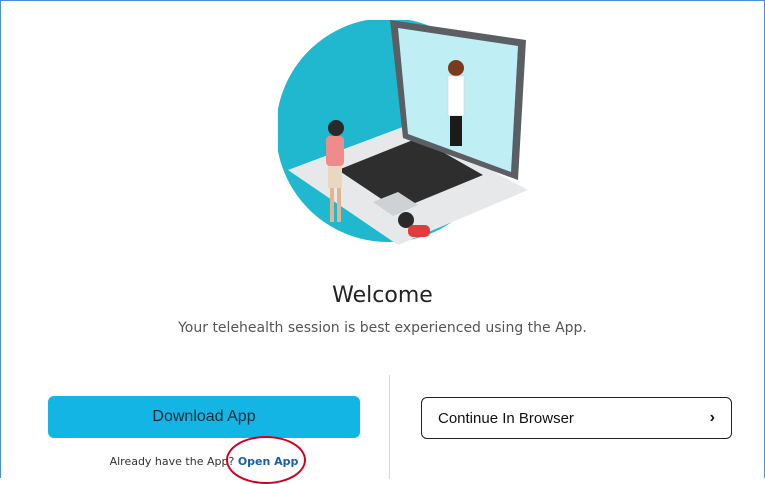 This screenshot has height=484, width=765. What do you see at coordinates (336, 128) in the screenshot?
I see `parent-head` at bounding box center [336, 128].